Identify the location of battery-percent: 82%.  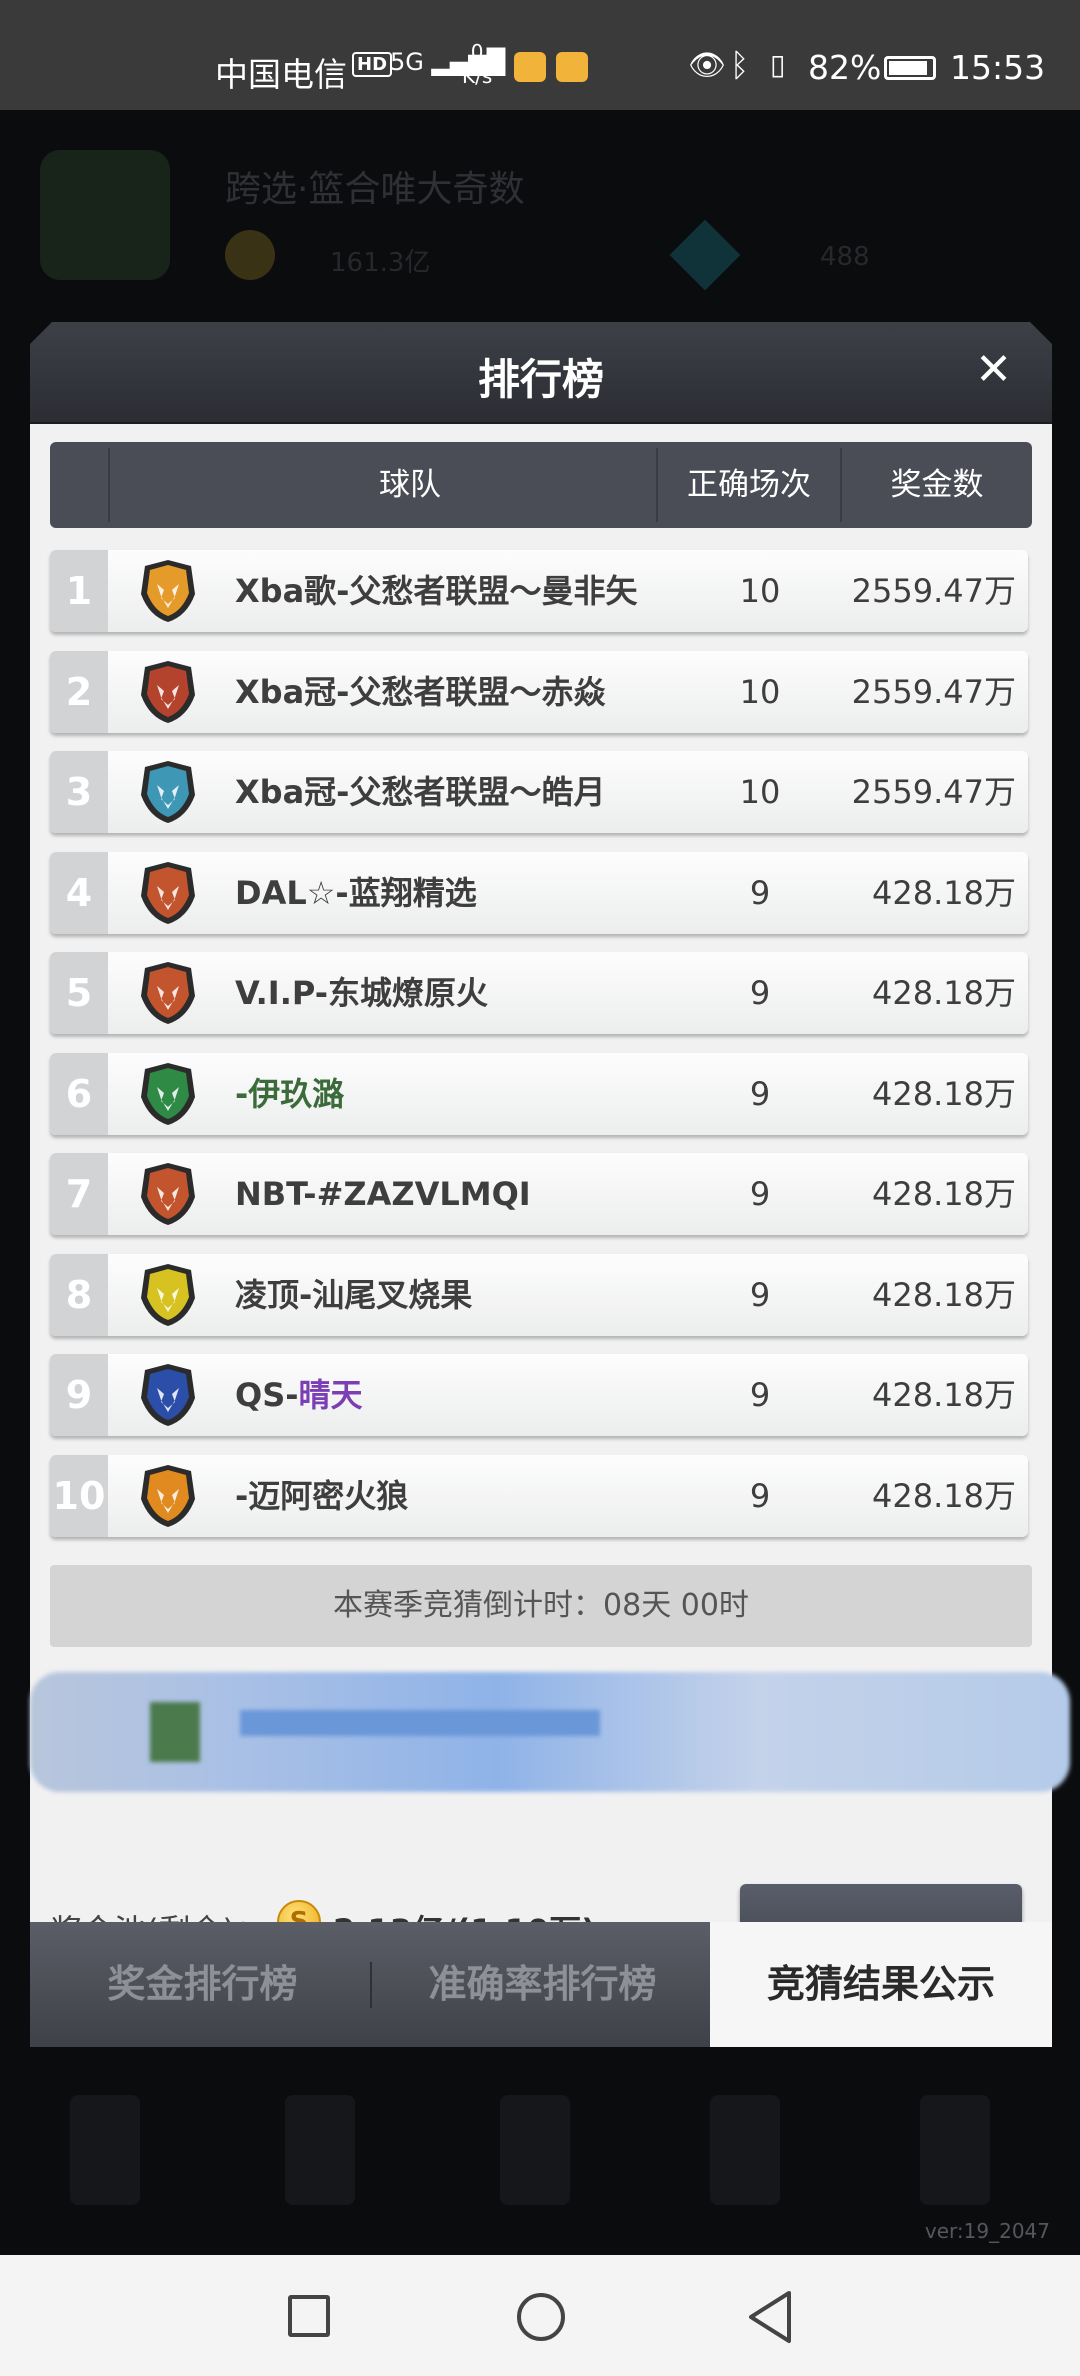
(845, 67).